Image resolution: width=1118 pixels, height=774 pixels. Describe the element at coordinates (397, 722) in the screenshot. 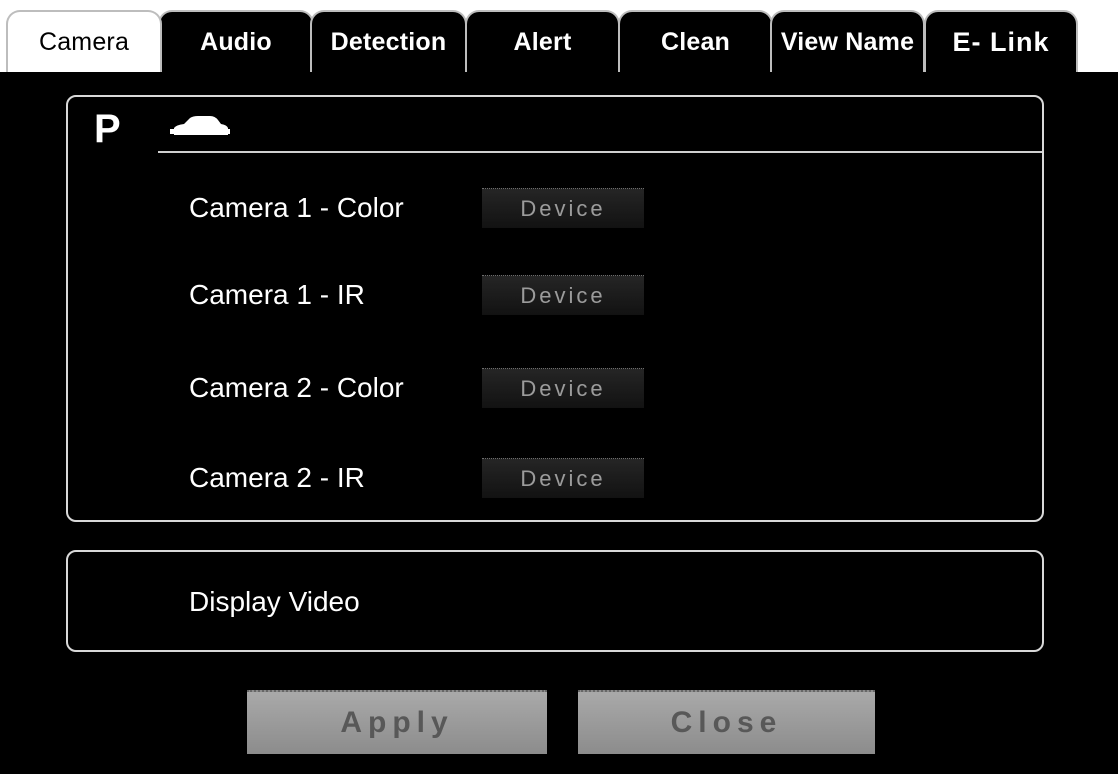

I see `apply-button: Apply` at that location.